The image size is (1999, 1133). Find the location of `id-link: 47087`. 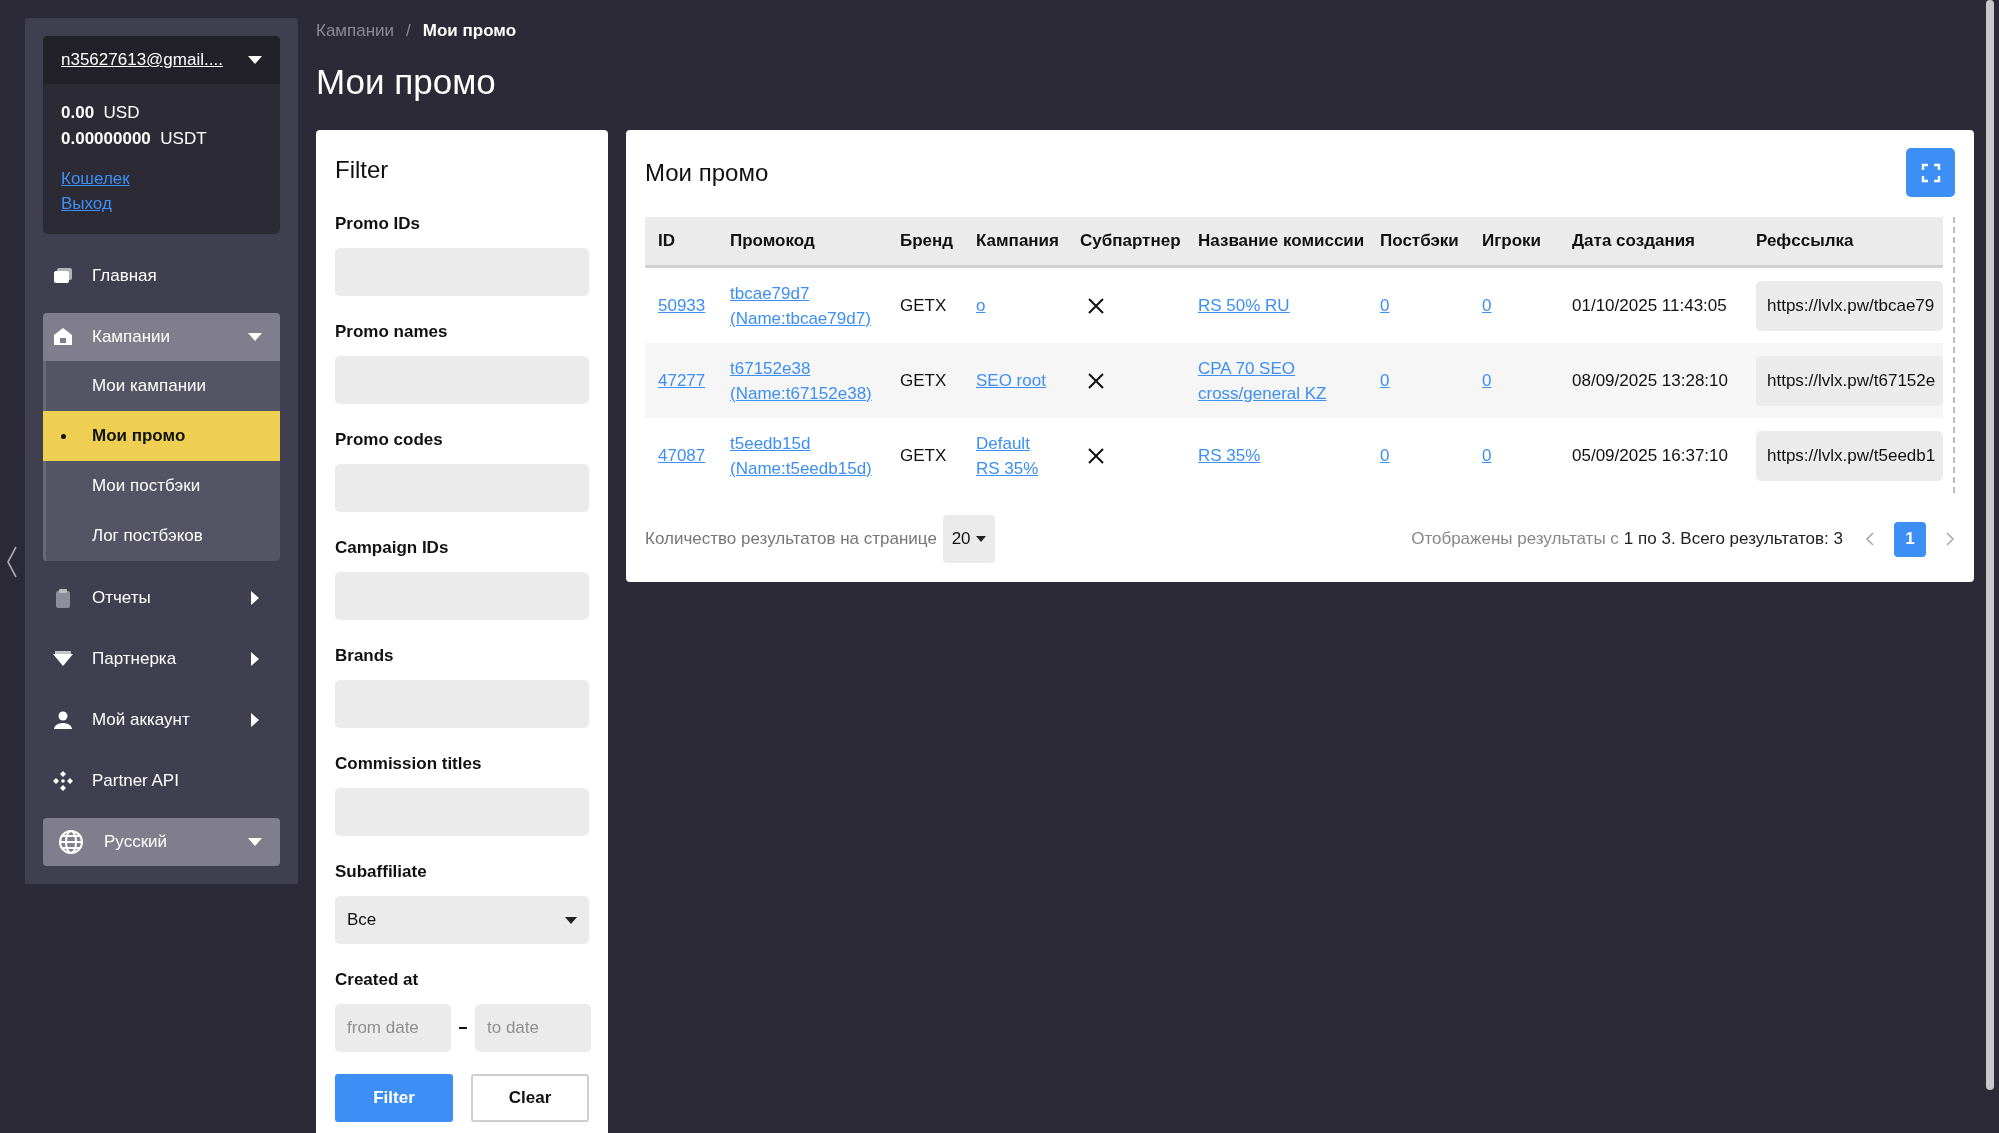

id-link: 47087 is located at coordinates (682, 455).